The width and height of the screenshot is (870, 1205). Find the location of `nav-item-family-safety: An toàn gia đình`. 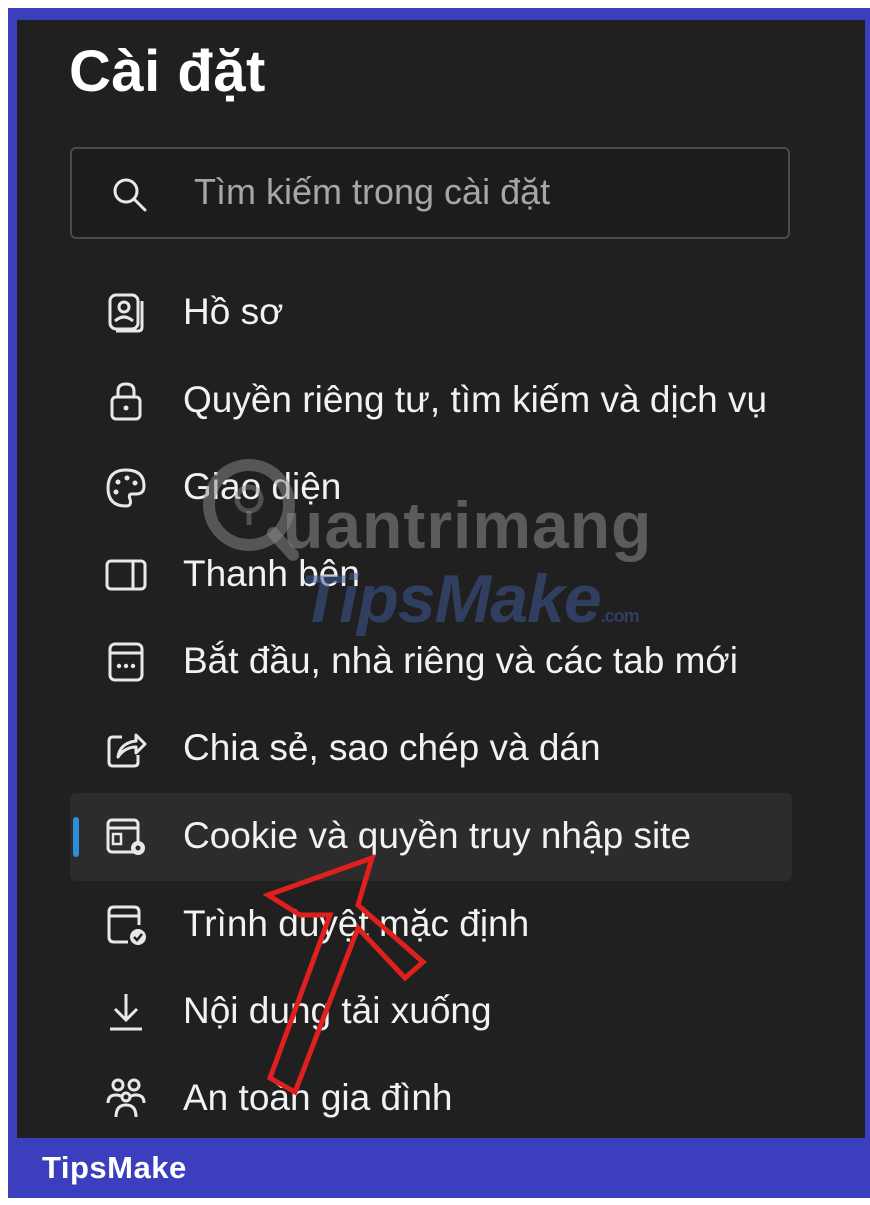

nav-item-family-safety: An toàn gia đình is located at coordinates (431, 1096).